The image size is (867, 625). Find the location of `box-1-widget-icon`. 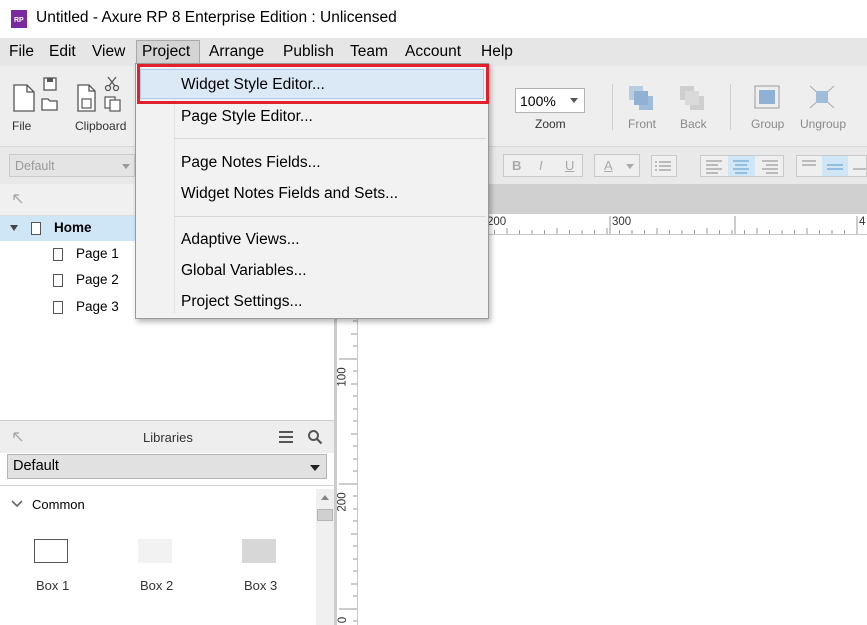

box-1-widget-icon is located at coordinates (51, 551).